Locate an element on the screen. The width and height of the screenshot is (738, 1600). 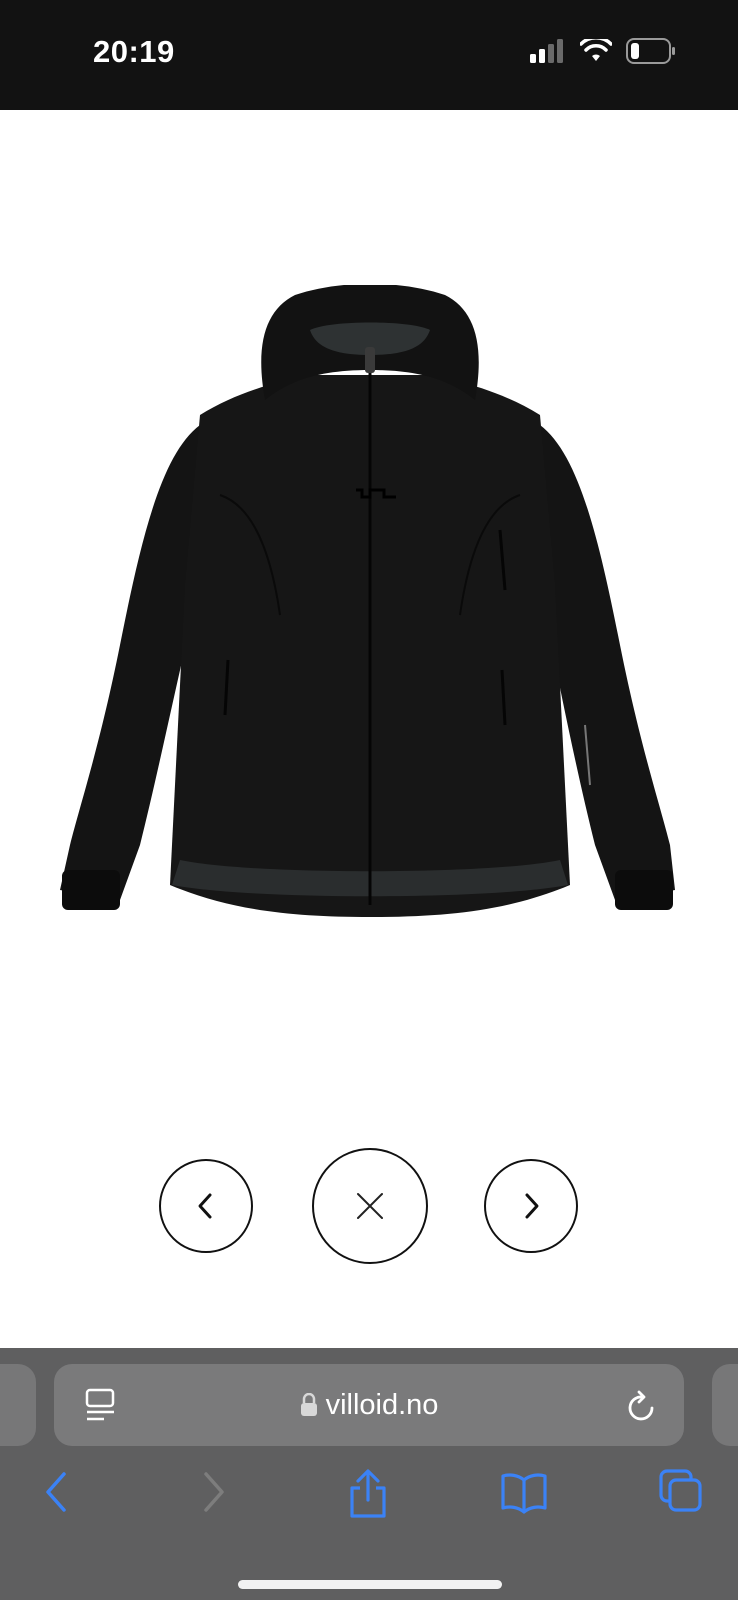
status-icons is located at coordinates (603, 51).